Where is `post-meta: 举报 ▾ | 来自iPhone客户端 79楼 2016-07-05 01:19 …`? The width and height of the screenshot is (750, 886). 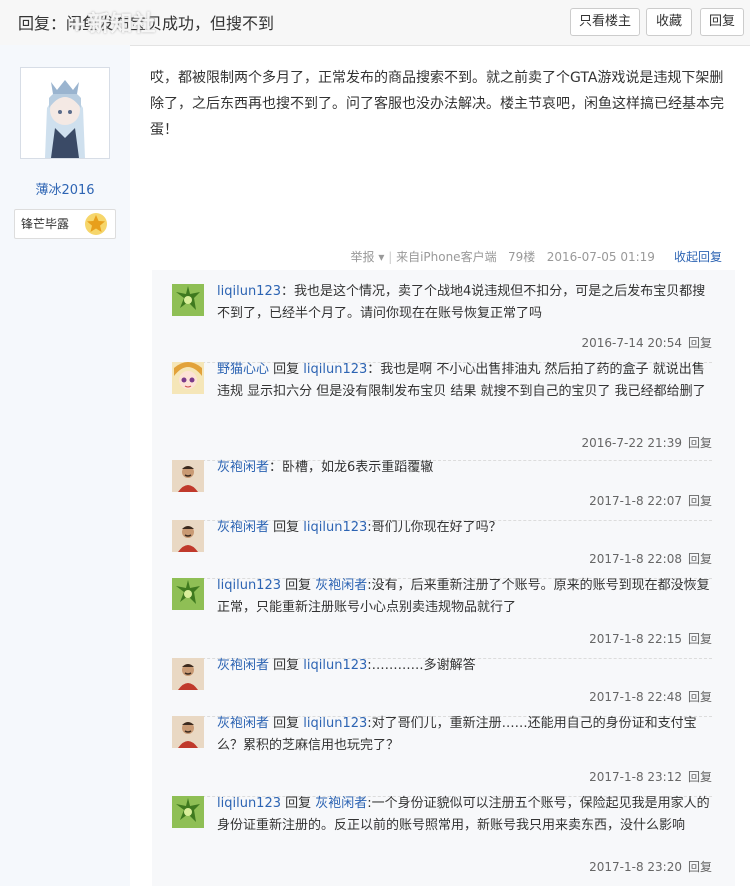 post-meta: 举报 ▾ | 来自iPhone客户端 79楼 2016-07-05 01:19 … is located at coordinates (536, 256).